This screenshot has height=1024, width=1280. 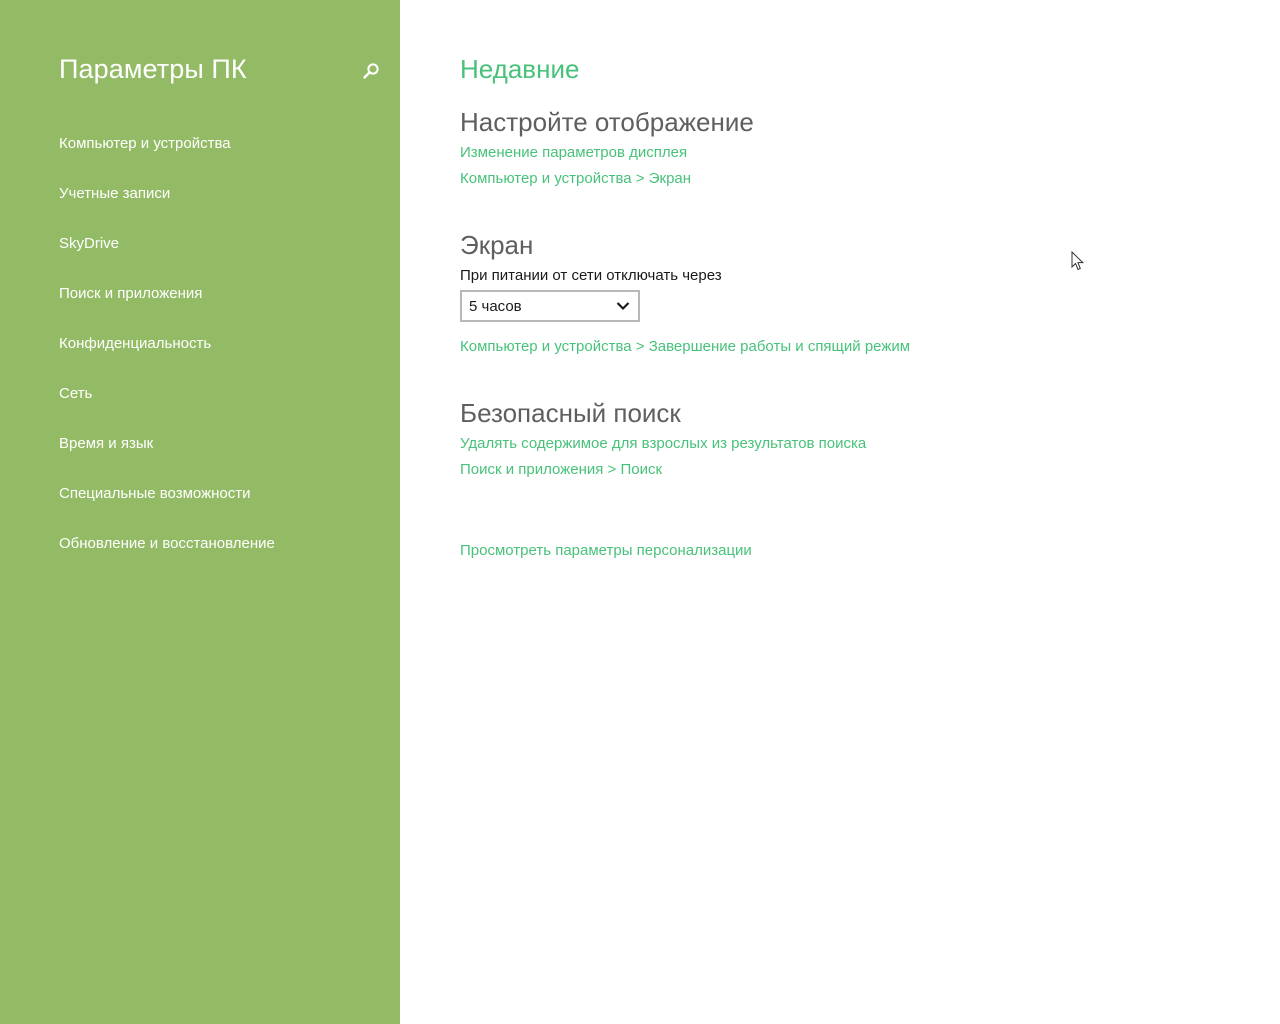 What do you see at coordinates (575, 178) in the screenshot?
I see `display-path-link: Компьютер и устройства > Экран` at bounding box center [575, 178].